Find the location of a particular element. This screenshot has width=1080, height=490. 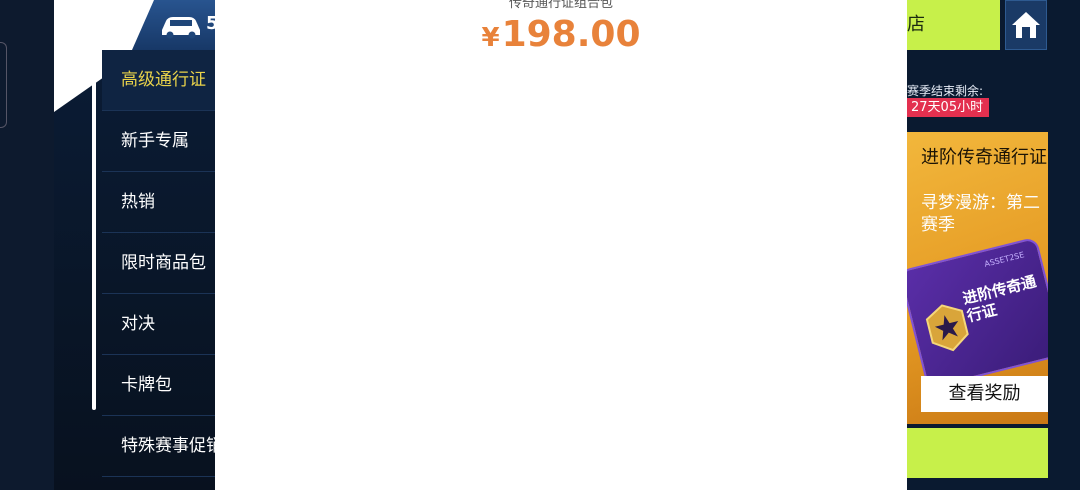

ticket-corner-text: ASSET2SE is located at coordinates (1004, 259).